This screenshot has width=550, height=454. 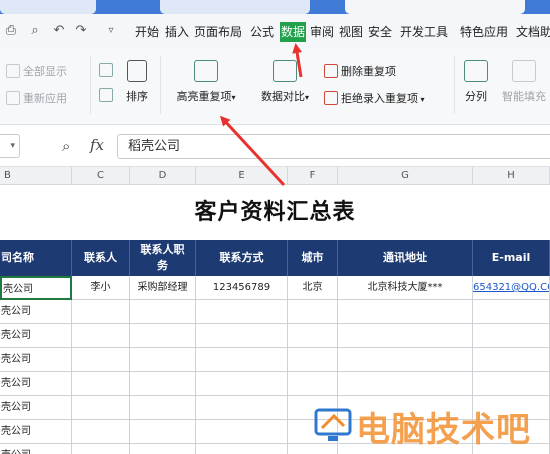 I want to click on column-header-e: E, so click(x=242, y=176).